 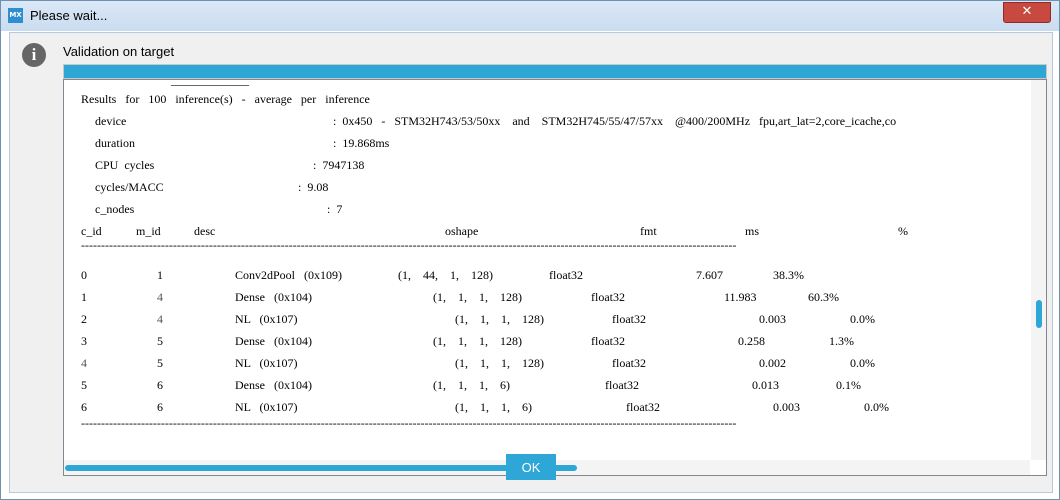 I want to click on ok-button: OK, so click(x=531, y=467).